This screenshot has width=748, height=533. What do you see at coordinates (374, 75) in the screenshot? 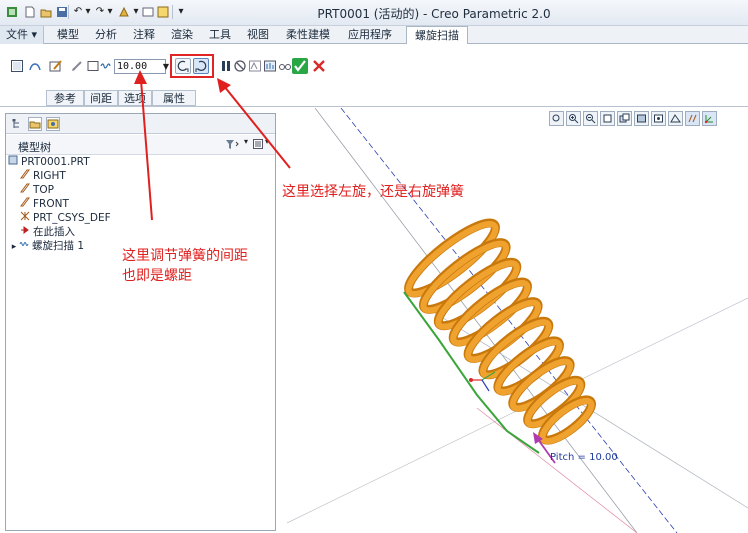
I see `helical-sweep-dashboard: 10.00 ▼ 参考 间距 选项 属性` at bounding box center [374, 75].